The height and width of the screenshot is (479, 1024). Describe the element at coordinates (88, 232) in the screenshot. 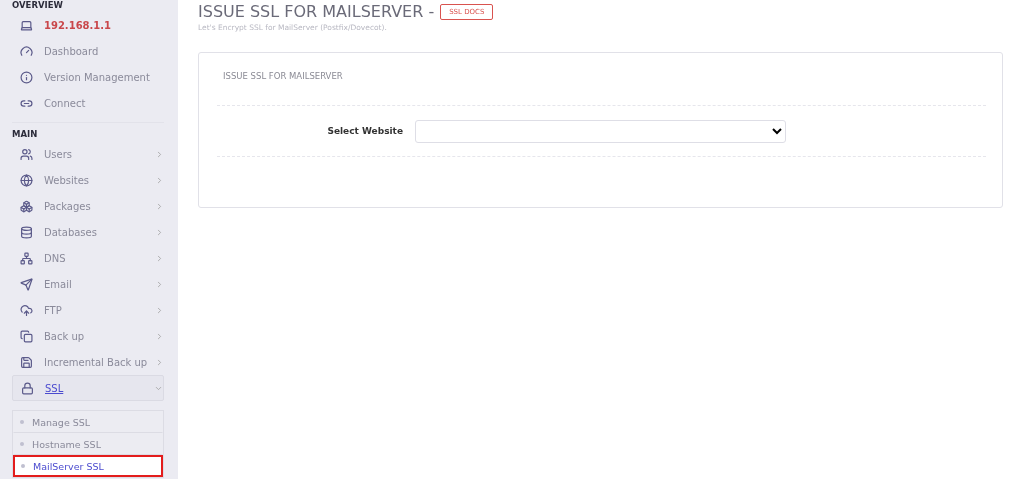

I see `sidebar-item: Databases` at that location.